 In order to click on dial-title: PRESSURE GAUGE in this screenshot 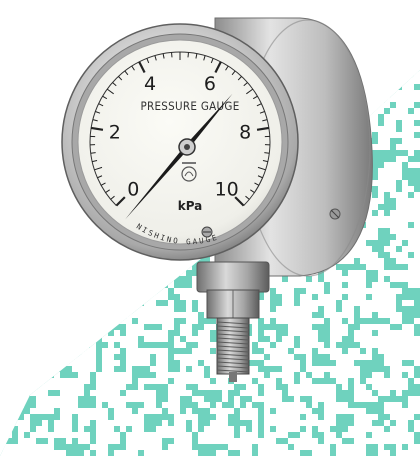, I will do `click(189, 106)`.